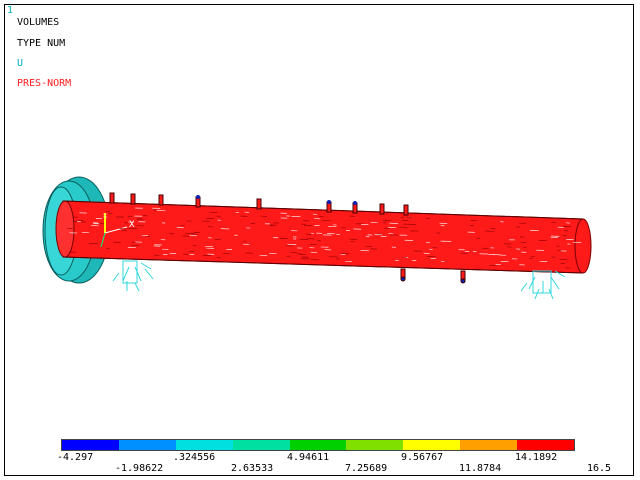 This screenshot has height=480, width=640. Describe the element at coordinates (276, 200) in the screenshot. I see `nozzle-caps` at that location.